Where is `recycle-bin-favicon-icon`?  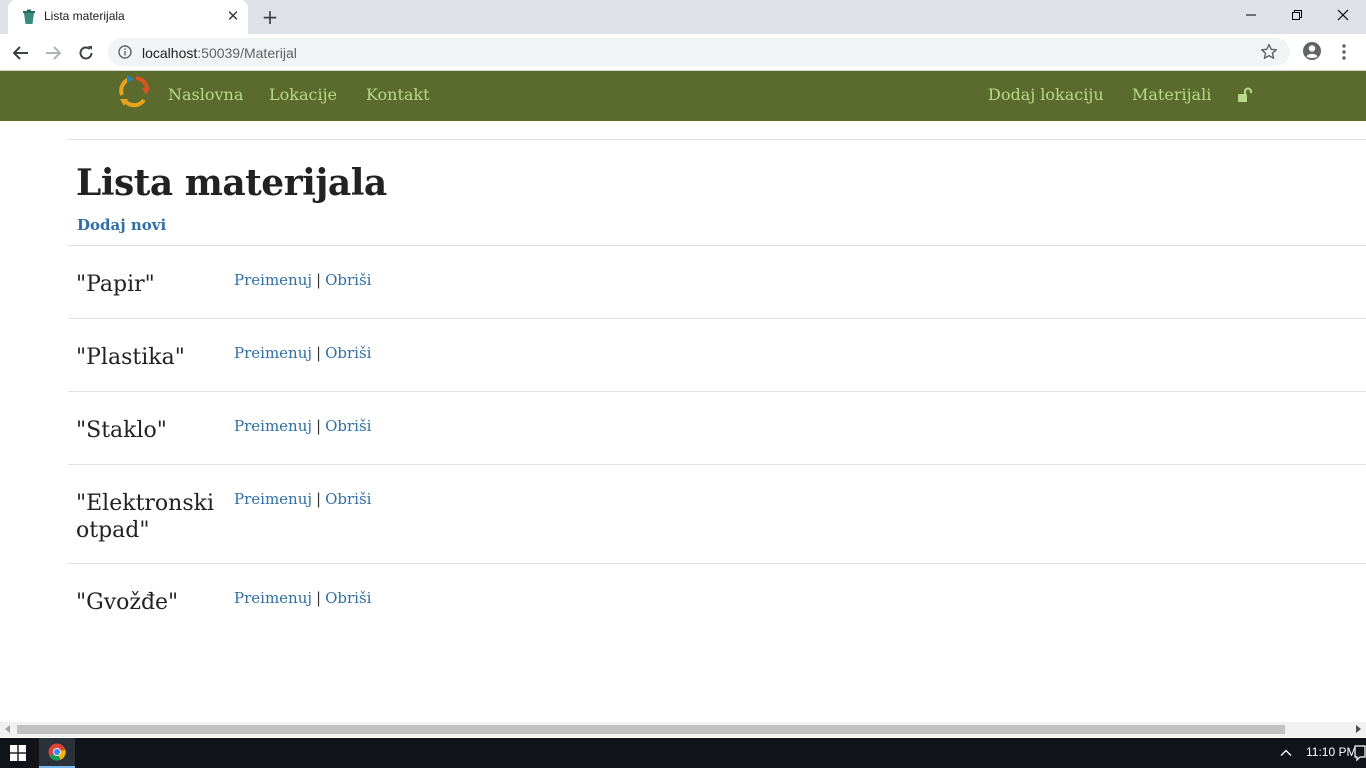
recycle-bin-favicon-icon is located at coordinates (29, 16).